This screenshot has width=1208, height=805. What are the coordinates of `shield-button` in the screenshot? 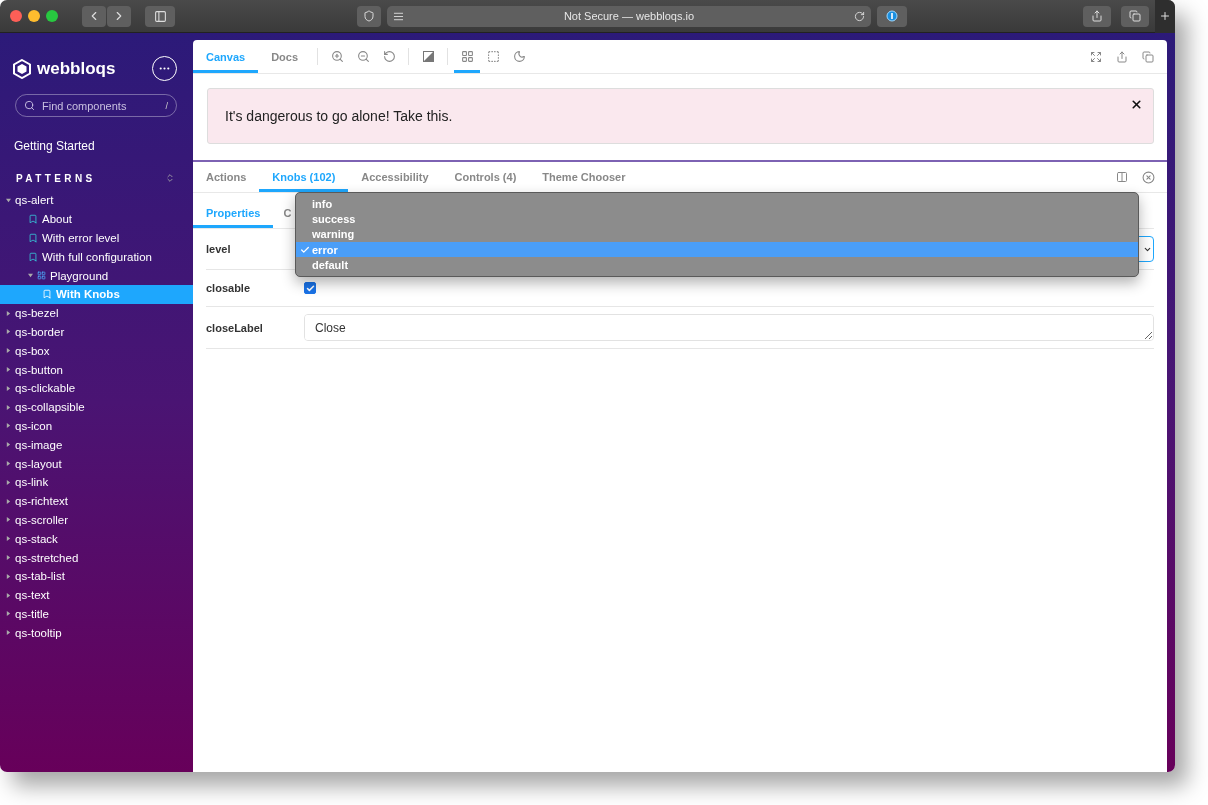 It's located at (369, 16).